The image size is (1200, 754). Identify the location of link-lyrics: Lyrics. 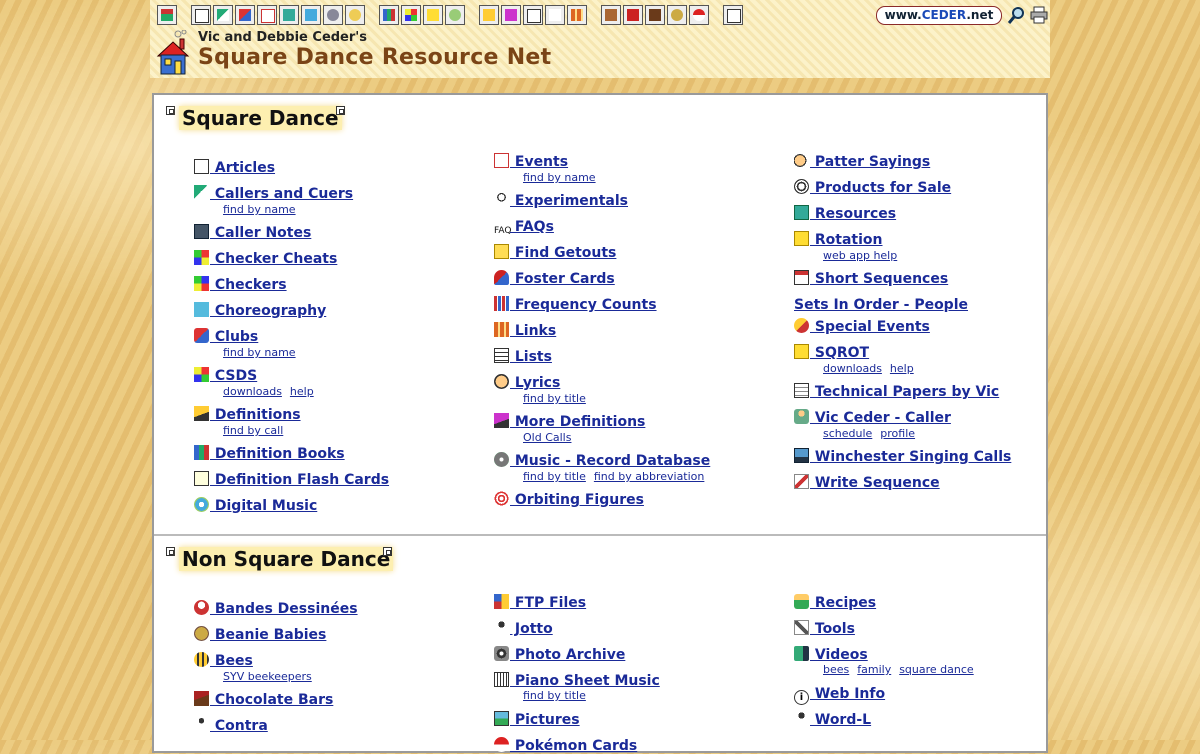
(527, 381).